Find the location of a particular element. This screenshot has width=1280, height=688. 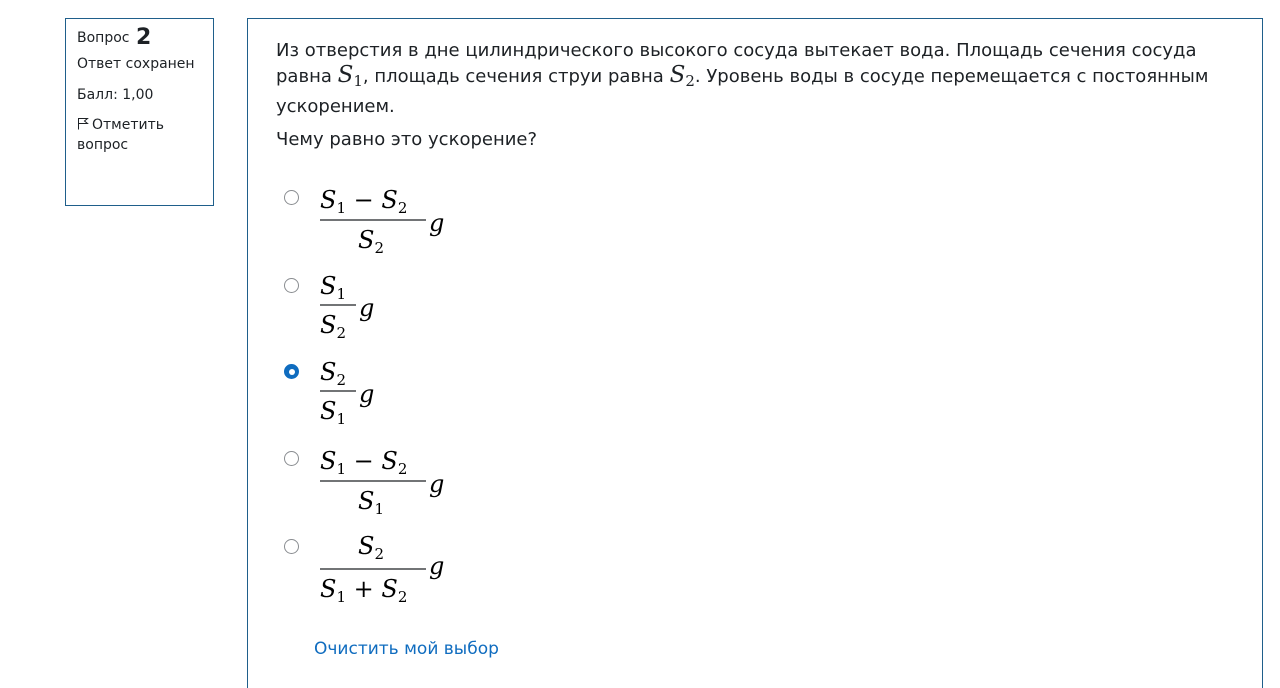

formula-1-denominator: S2 is located at coordinates (371, 241).